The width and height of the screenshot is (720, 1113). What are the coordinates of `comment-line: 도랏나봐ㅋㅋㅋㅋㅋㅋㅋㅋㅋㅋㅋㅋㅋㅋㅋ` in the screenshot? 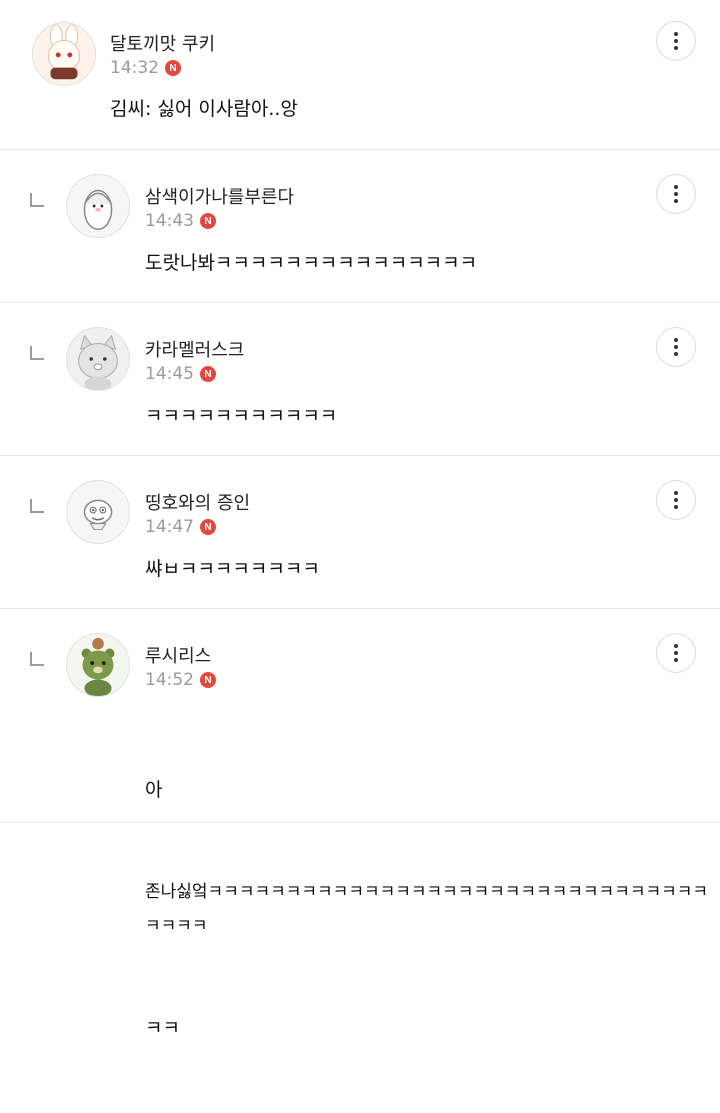 It's located at (311, 263).